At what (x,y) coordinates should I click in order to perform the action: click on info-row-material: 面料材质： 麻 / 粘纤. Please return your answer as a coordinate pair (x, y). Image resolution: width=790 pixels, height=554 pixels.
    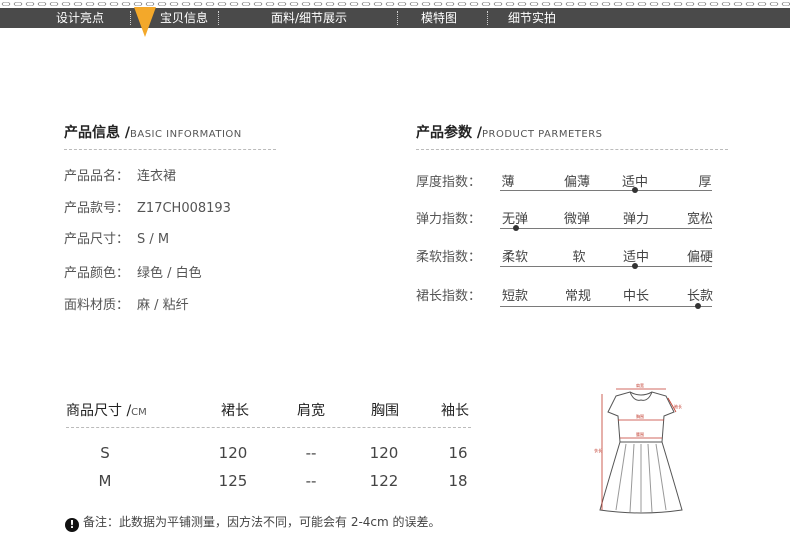
    Looking at the image, I should click on (126, 303).